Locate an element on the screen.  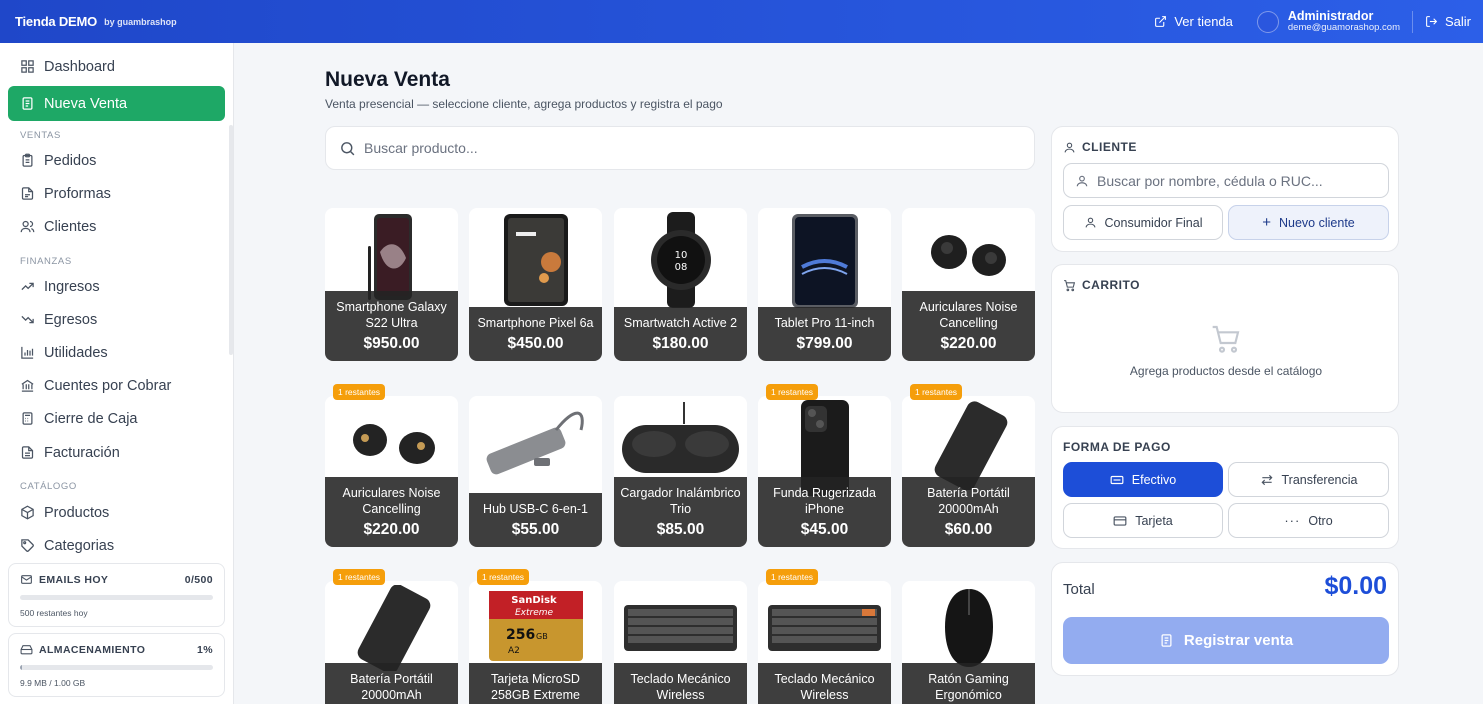
new-client-label: Nuevo cliente is located at coordinates (1317, 222).